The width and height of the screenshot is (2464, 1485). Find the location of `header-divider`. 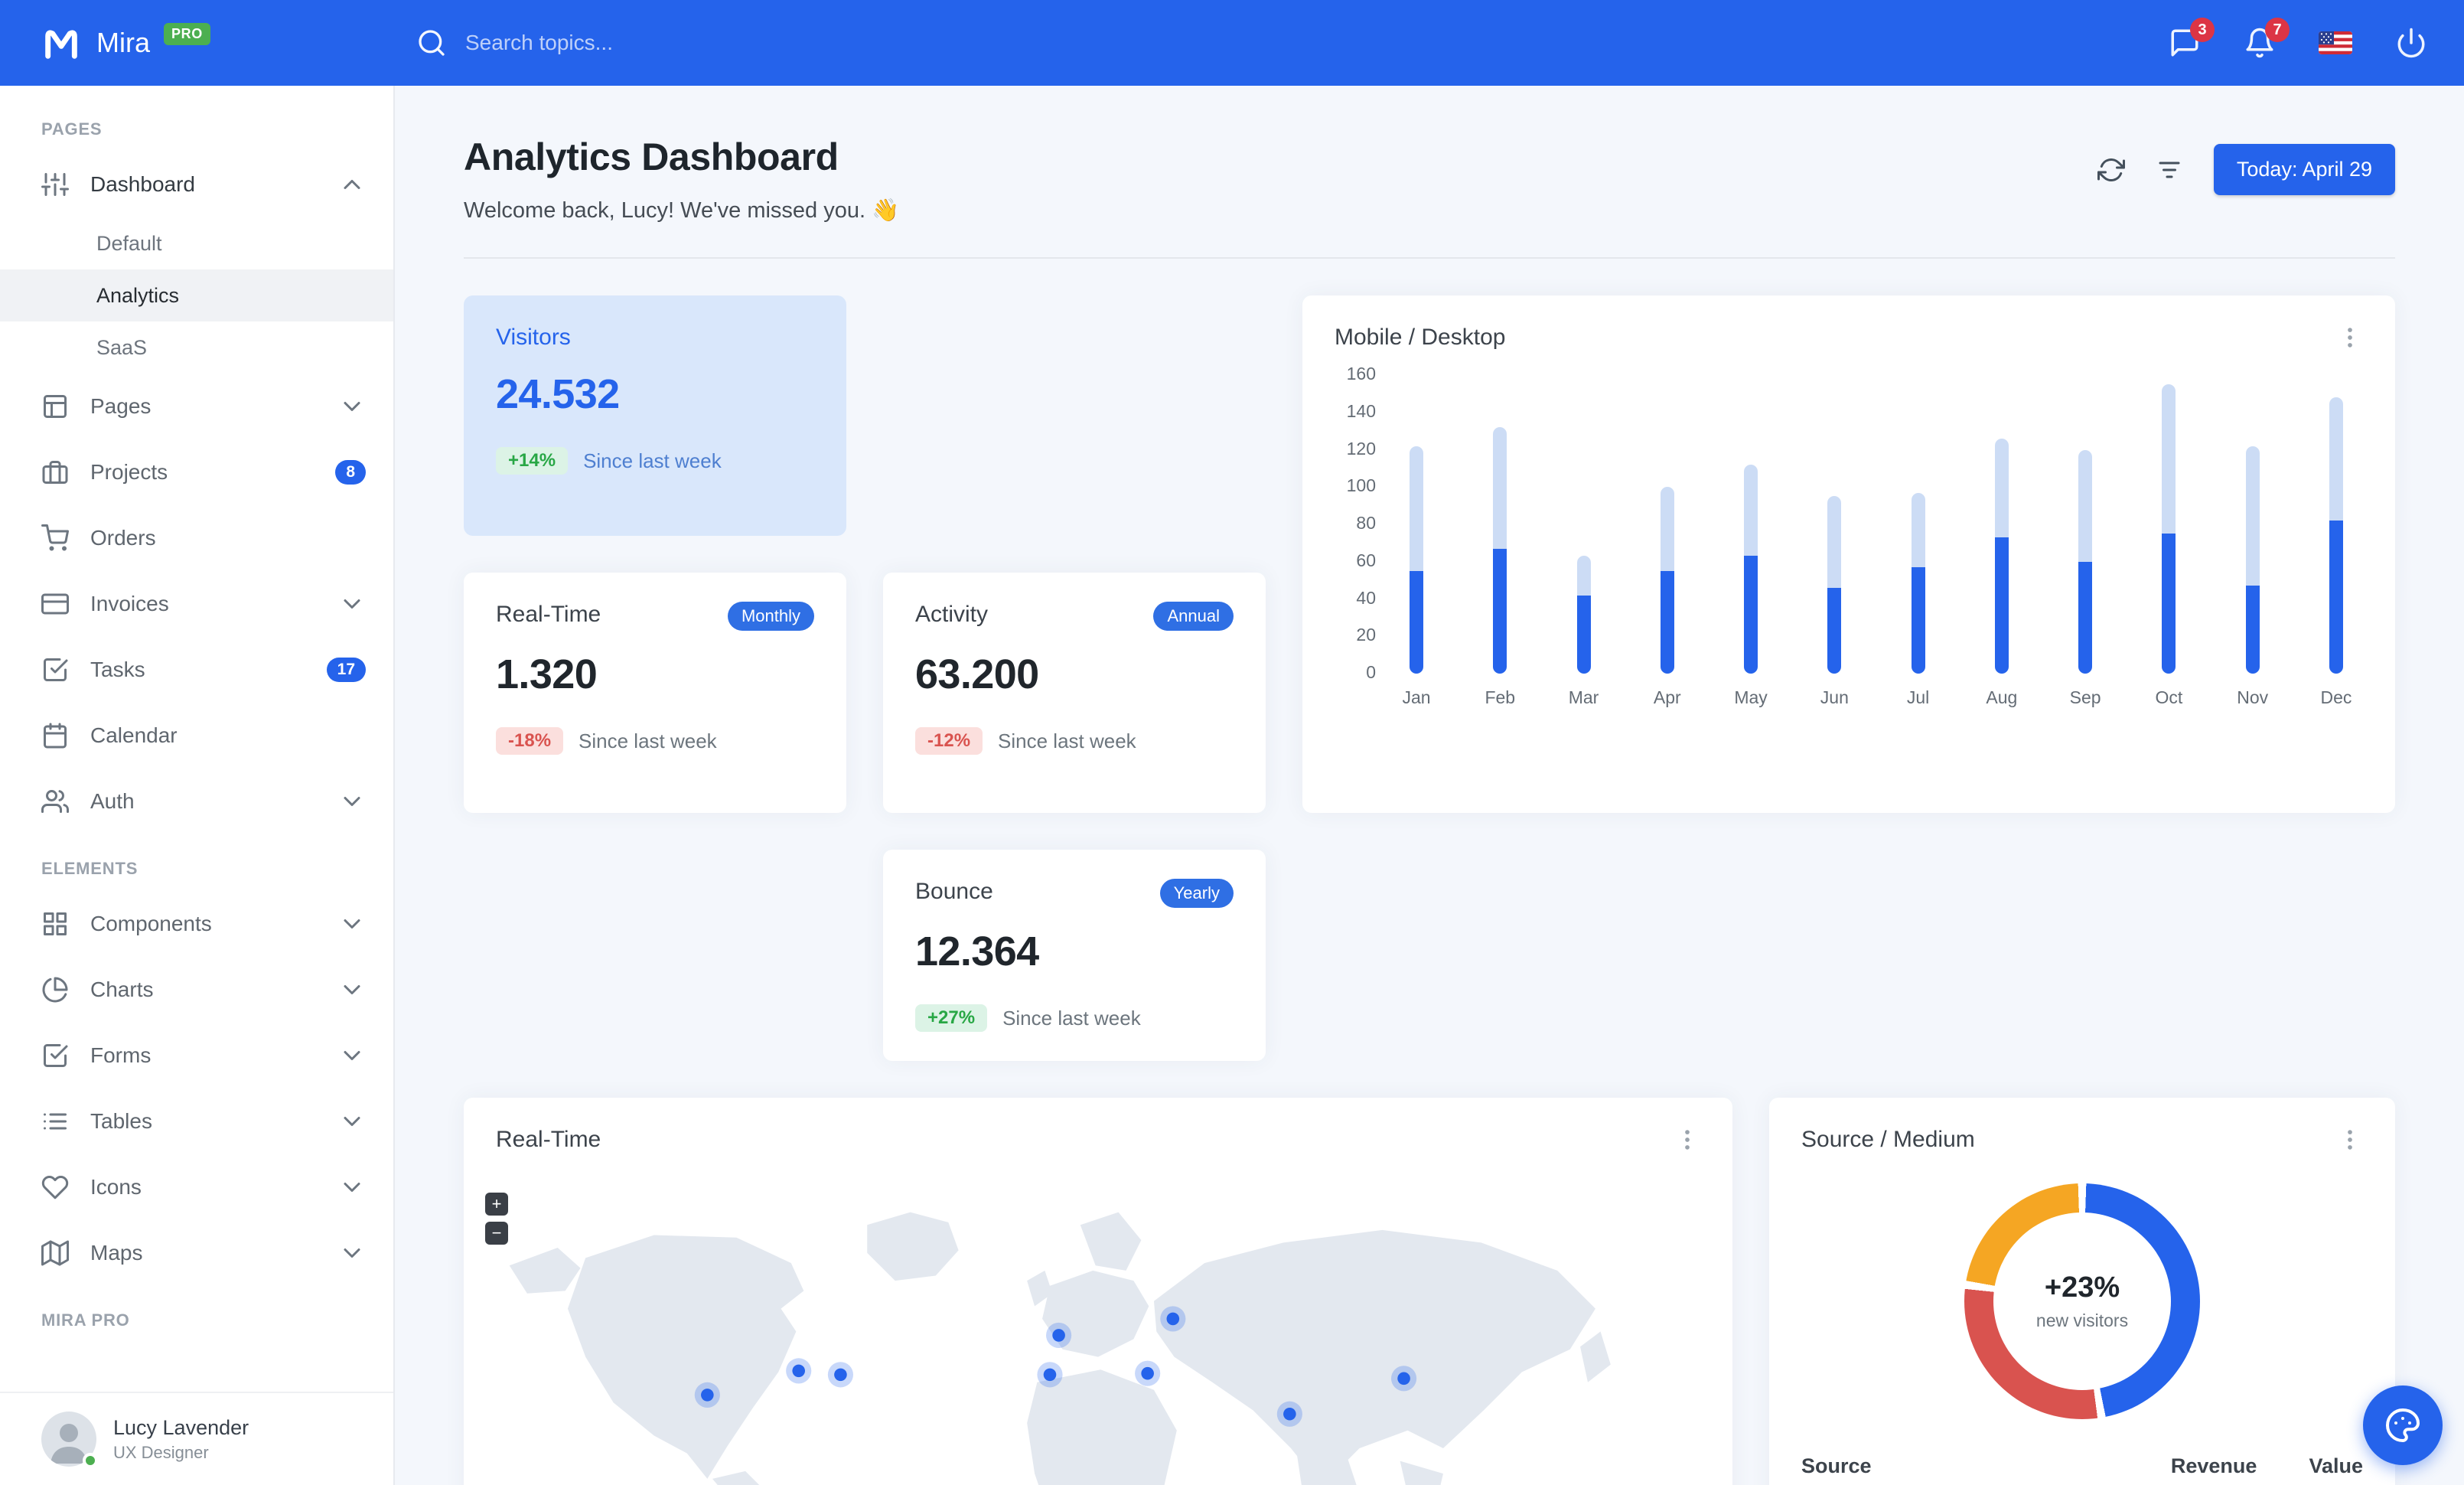

header-divider is located at coordinates (1429, 258).